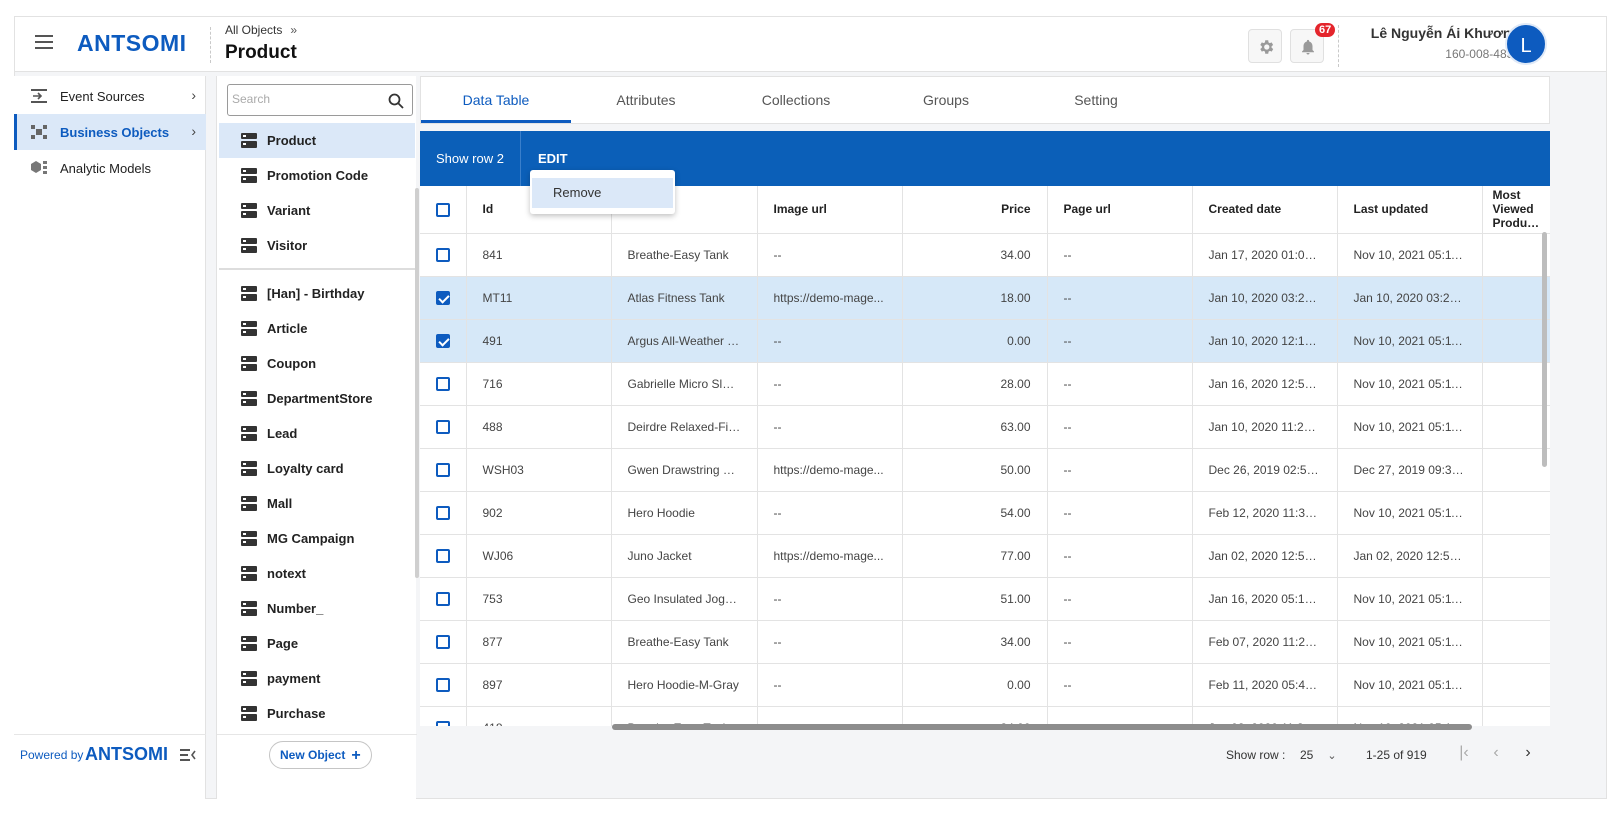  I want to click on edit-button: EDIT, so click(553, 158).